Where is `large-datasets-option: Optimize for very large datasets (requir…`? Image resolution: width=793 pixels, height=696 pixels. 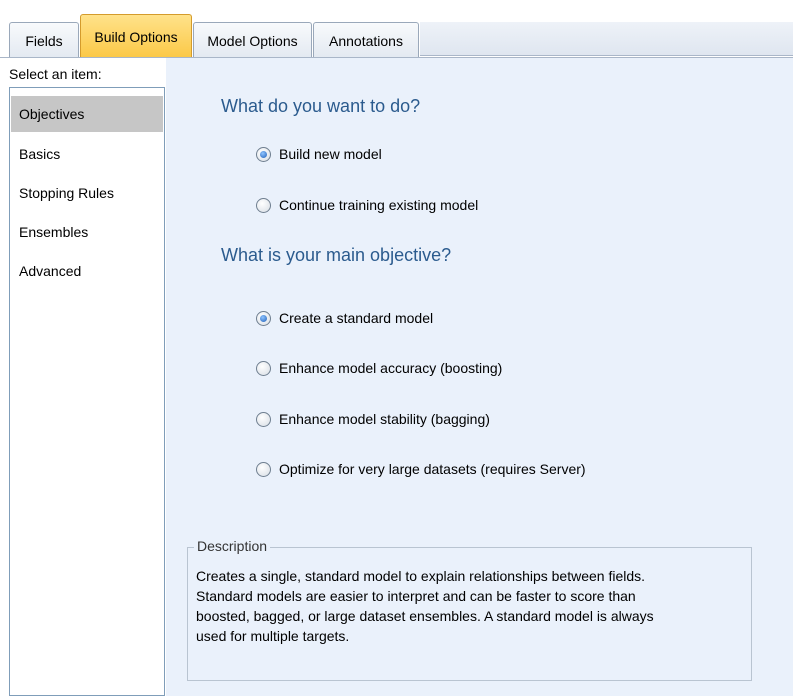 large-datasets-option: Optimize for very large datasets (requir… is located at coordinates (421, 469).